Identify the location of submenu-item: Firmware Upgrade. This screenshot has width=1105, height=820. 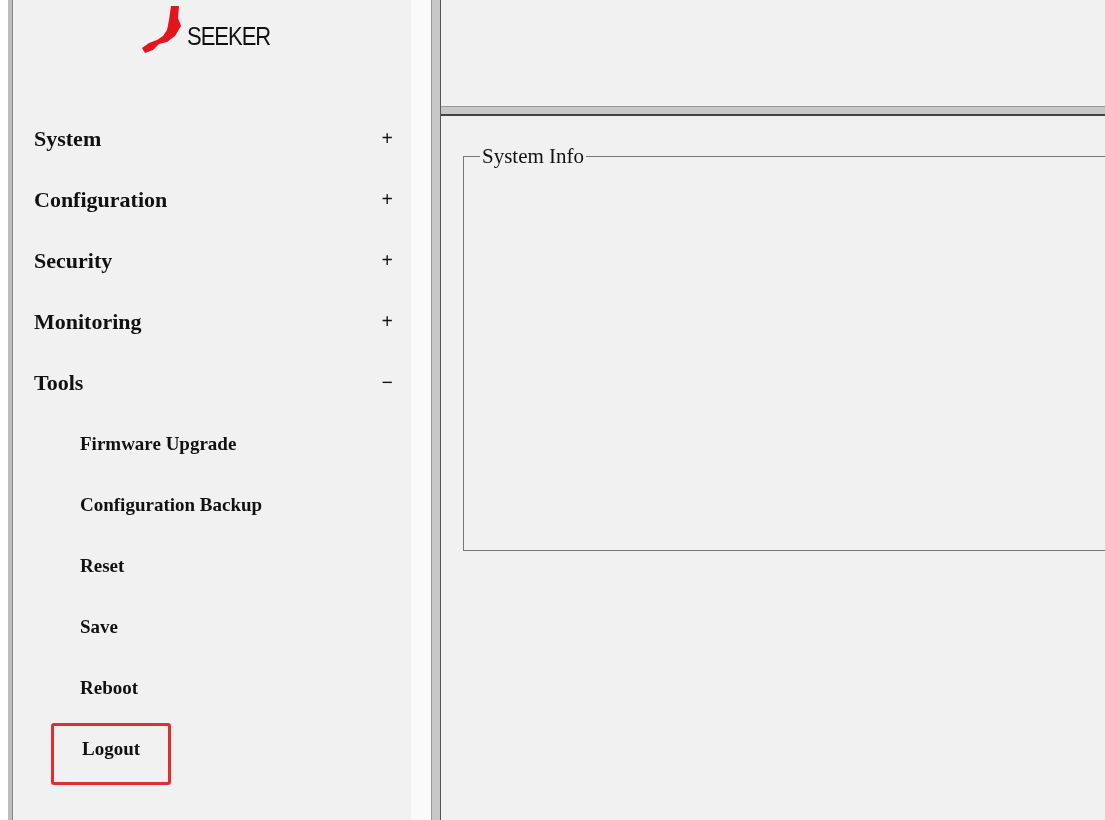
(158, 443).